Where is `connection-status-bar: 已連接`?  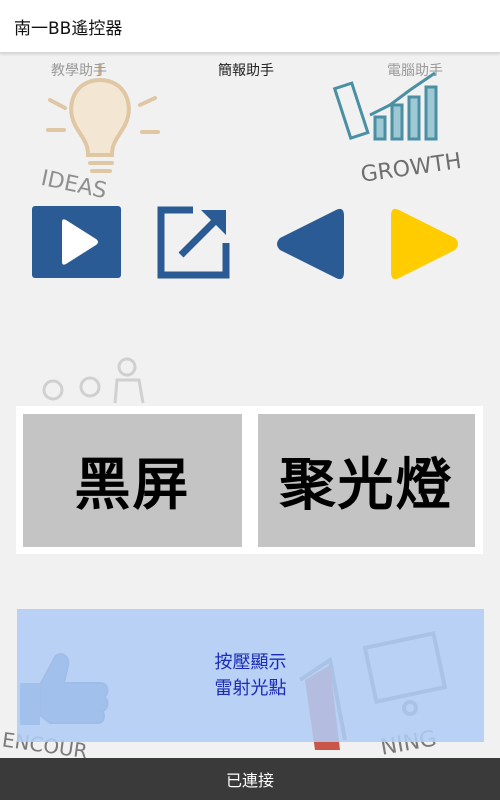 connection-status-bar: 已連接 is located at coordinates (250, 779).